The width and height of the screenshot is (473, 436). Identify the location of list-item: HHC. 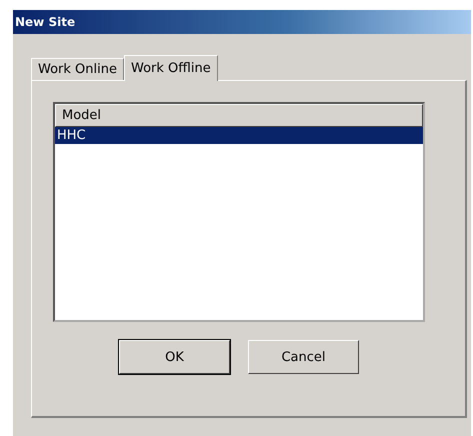
(239, 135).